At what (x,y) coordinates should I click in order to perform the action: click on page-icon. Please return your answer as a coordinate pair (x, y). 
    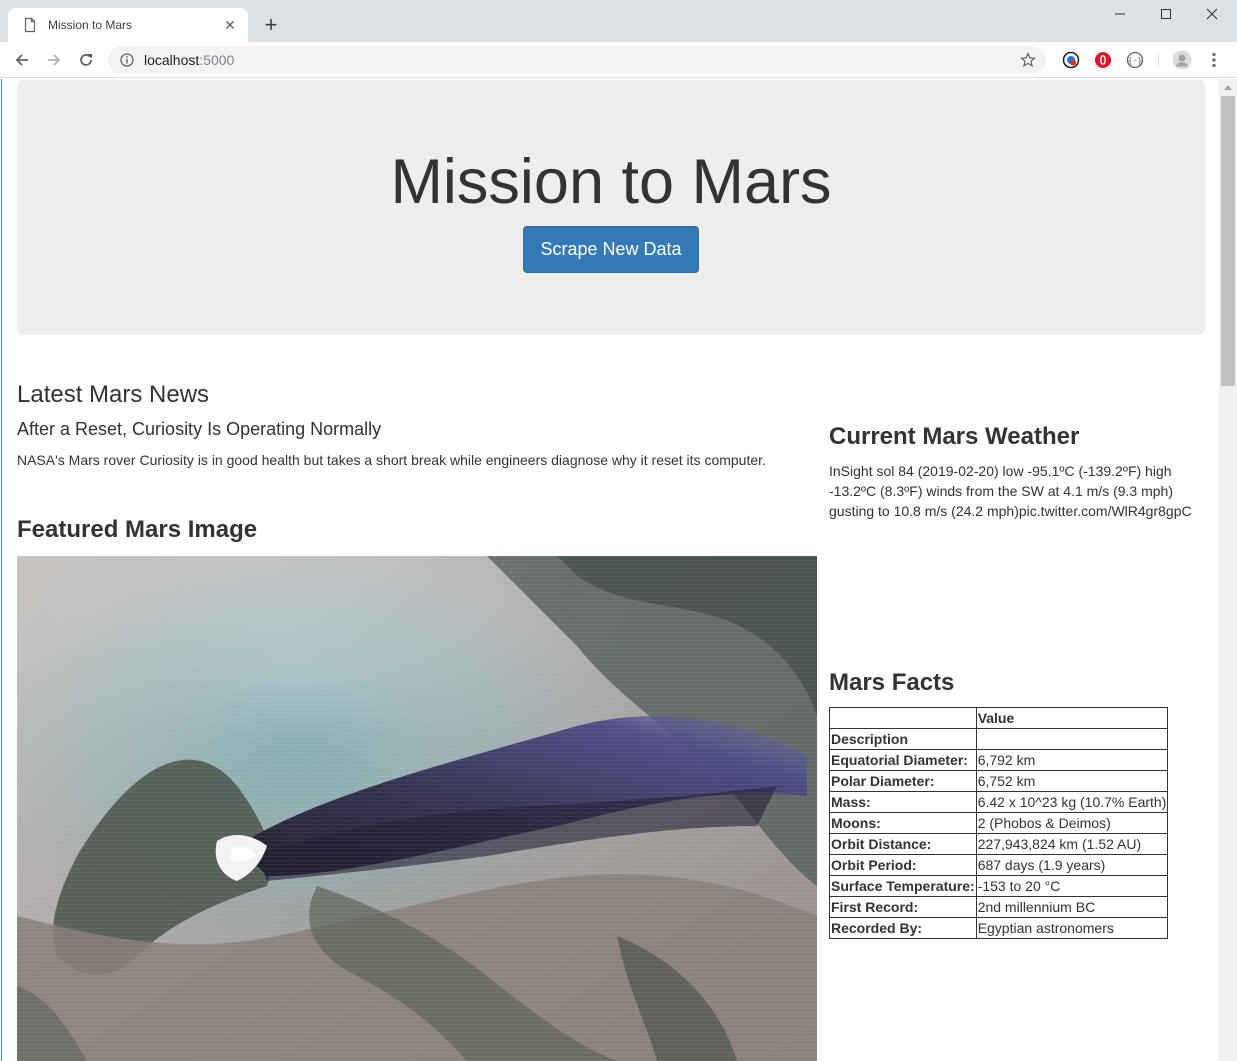
    Looking at the image, I should click on (30, 25).